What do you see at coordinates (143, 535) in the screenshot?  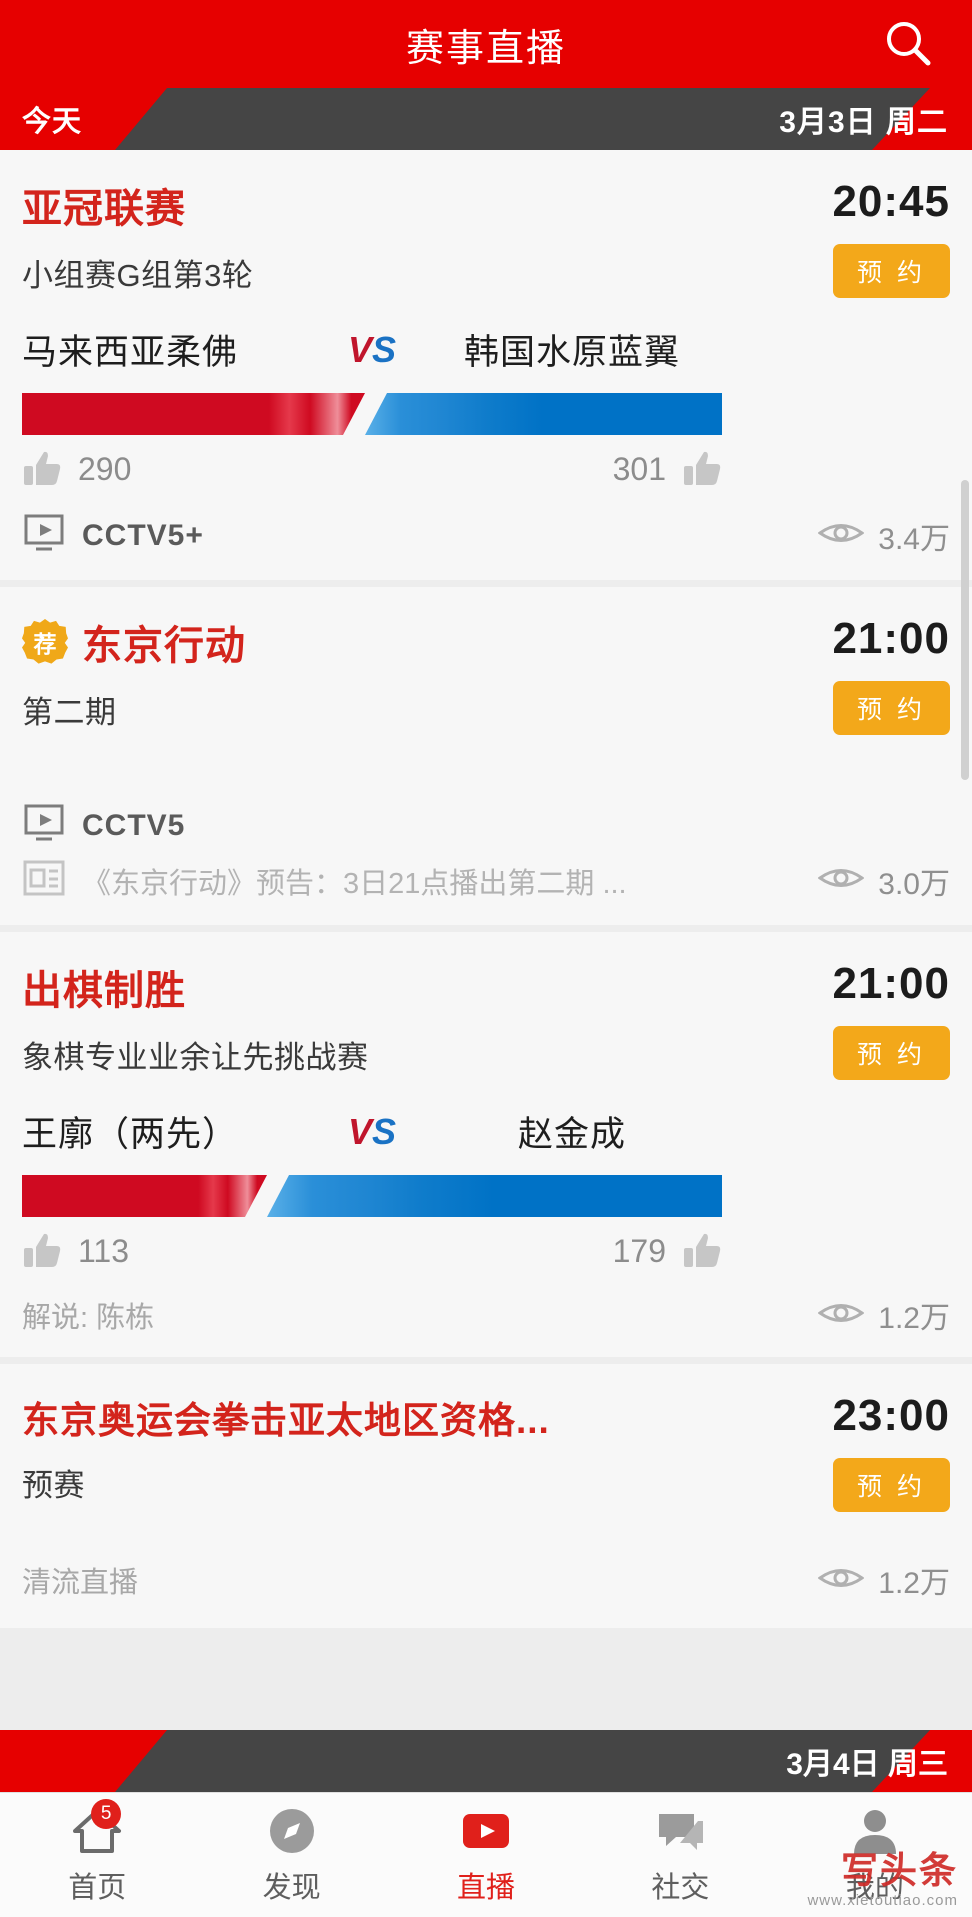 I see `channel-name: CCTV5+` at bounding box center [143, 535].